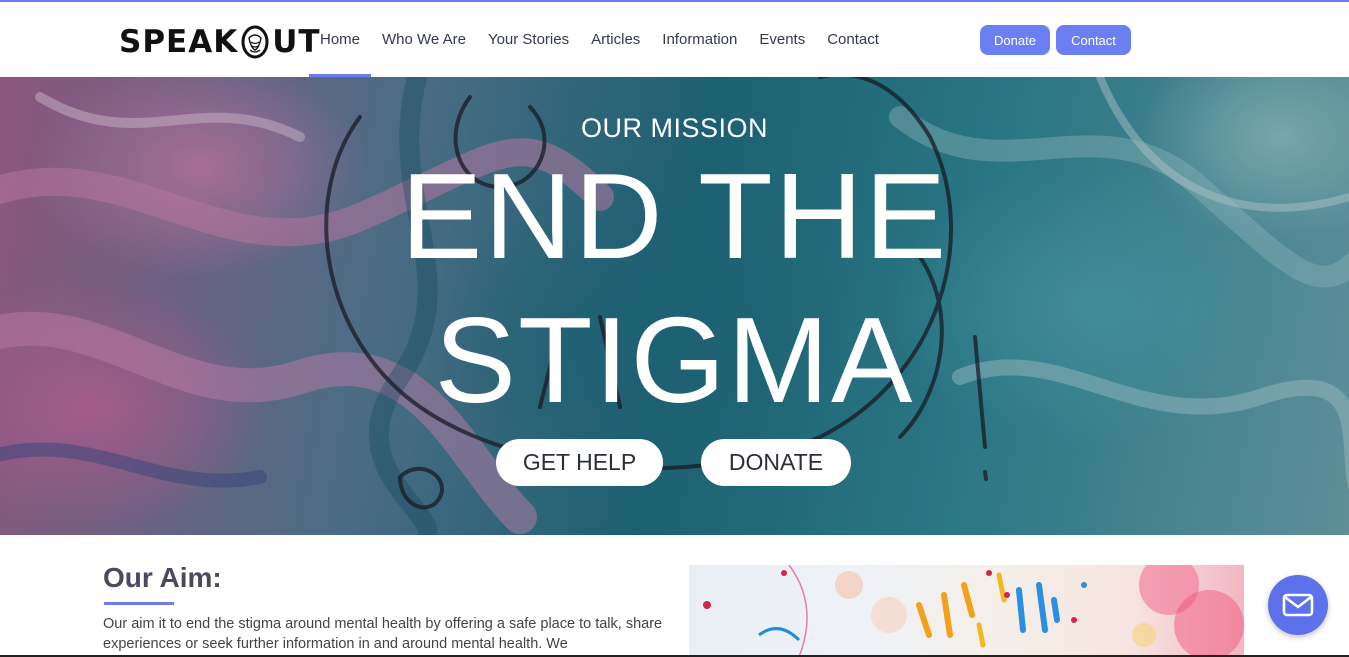 The height and width of the screenshot is (657, 1349). I want to click on header-donate-button: Donate, so click(1015, 40).